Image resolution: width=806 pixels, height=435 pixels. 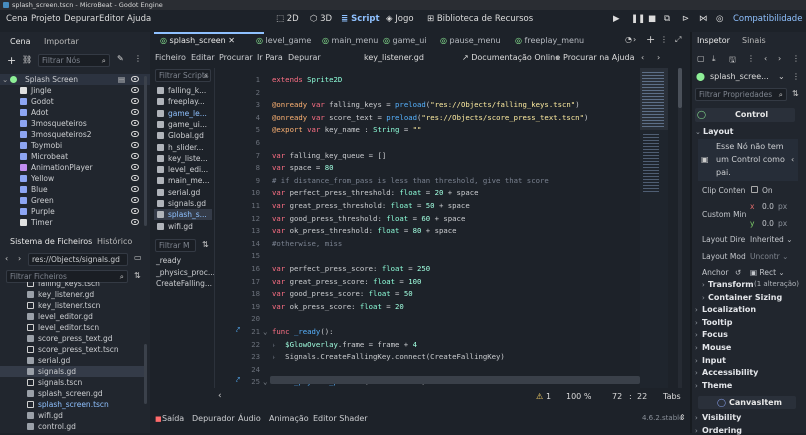 What do you see at coordinates (442, 307) in the screenshot?
I see `code-line: 19 var ok_press_score: float = 20` at bounding box center [442, 307].